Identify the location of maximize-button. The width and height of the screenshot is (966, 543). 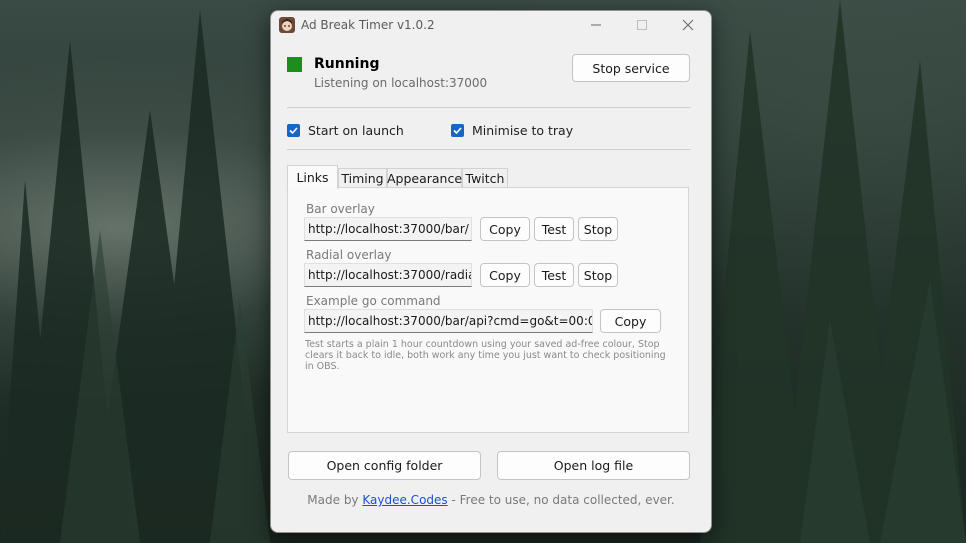
(642, 25).